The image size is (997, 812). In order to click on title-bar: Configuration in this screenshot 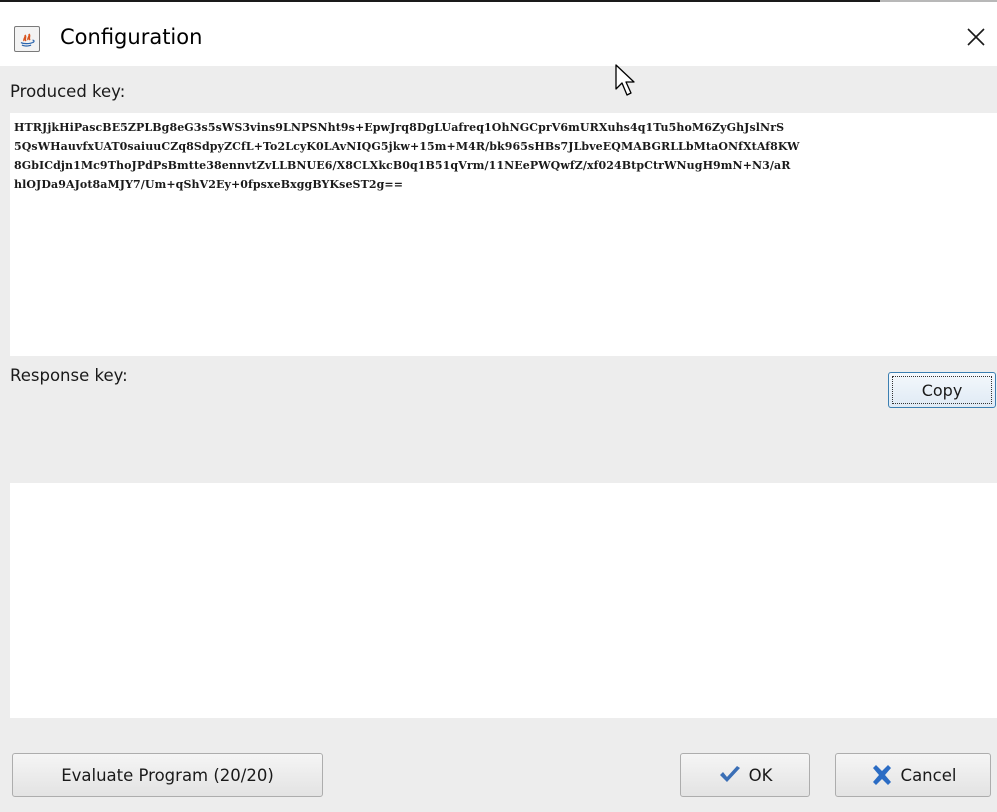, I will do `click(498, 34)`.